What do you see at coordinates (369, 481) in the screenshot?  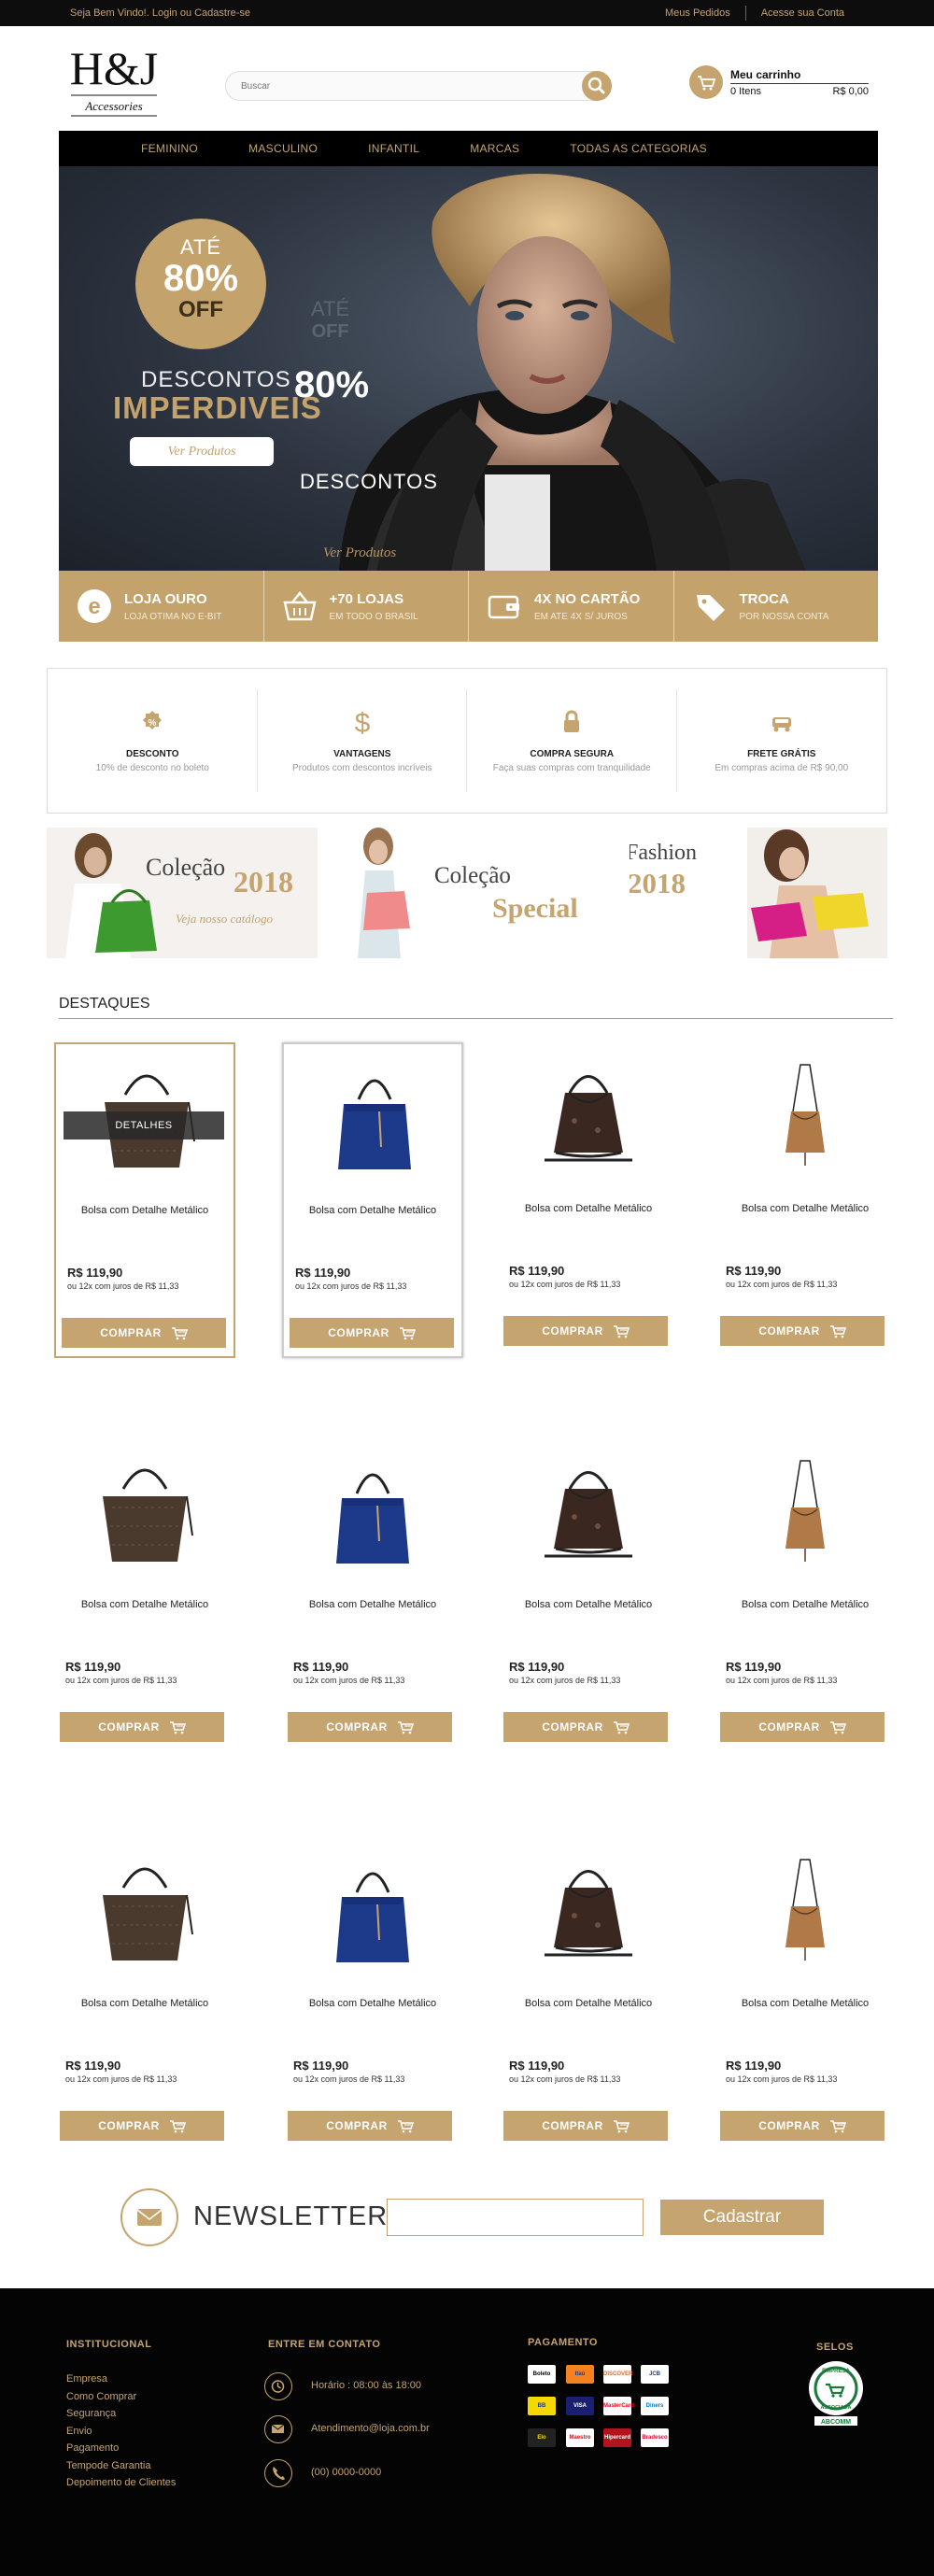 I see `hero-ghost-descontos: DESCONTOS` at bounding box center [369, 481].